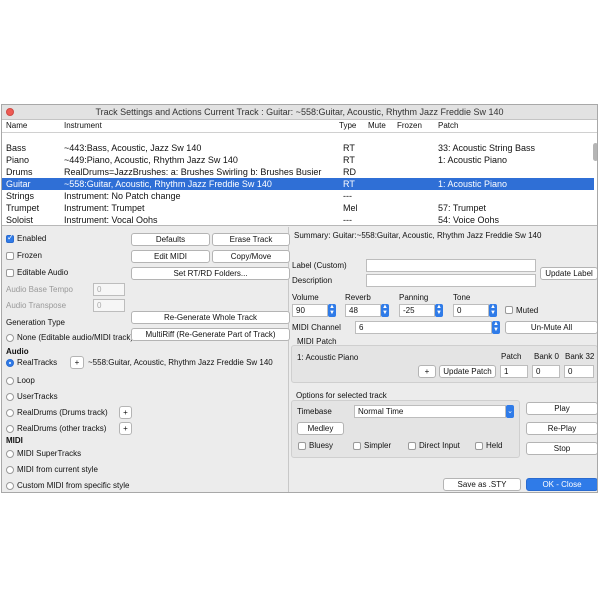  I want to click on table-row: Strings Instrument: No Patch change ---, so click(298, 196).